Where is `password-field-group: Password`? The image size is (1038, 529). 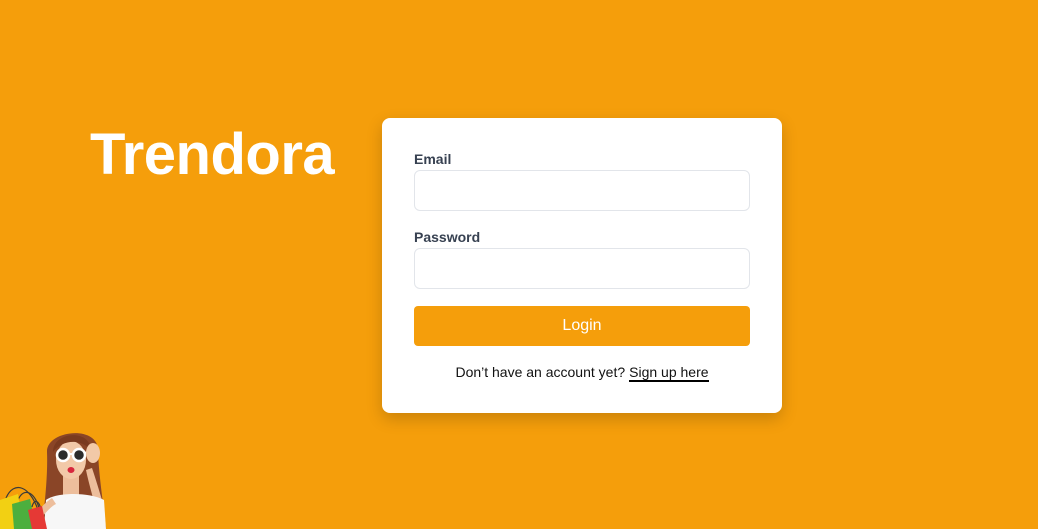 password-field-group: Password is located at coordinates (582, 258).